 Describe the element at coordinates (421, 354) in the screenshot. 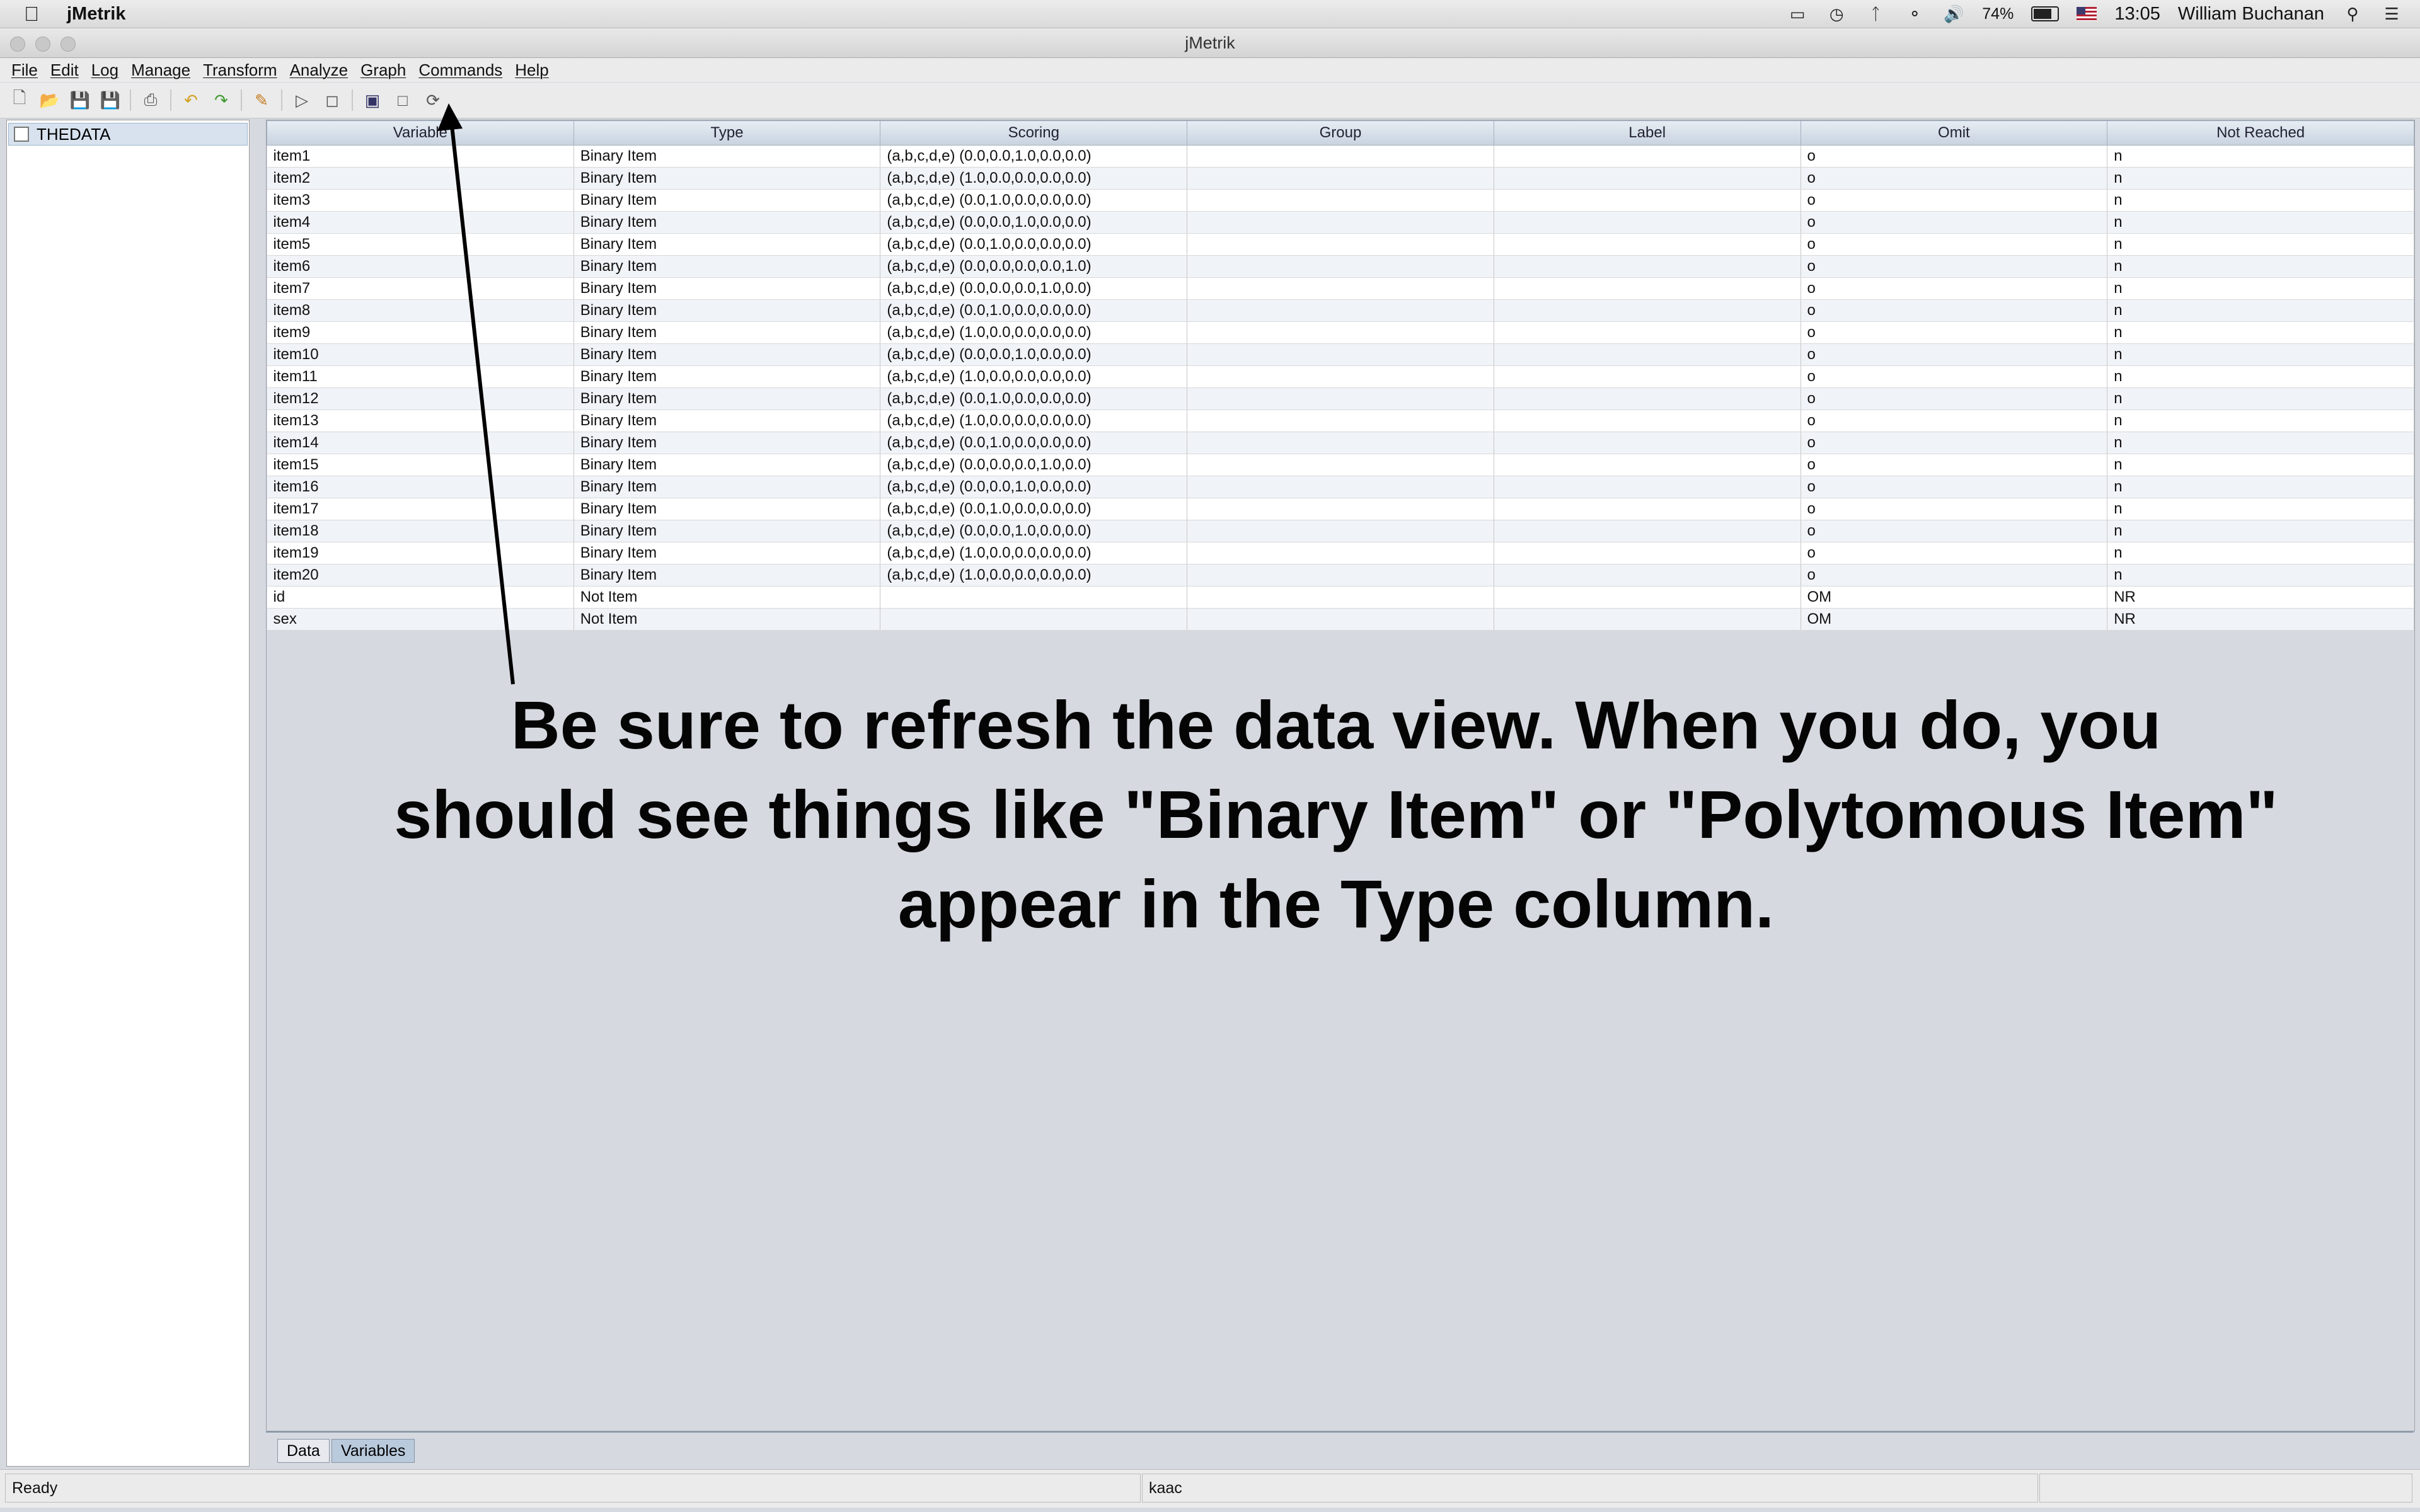

I see `cell-variable: item10` at that location.